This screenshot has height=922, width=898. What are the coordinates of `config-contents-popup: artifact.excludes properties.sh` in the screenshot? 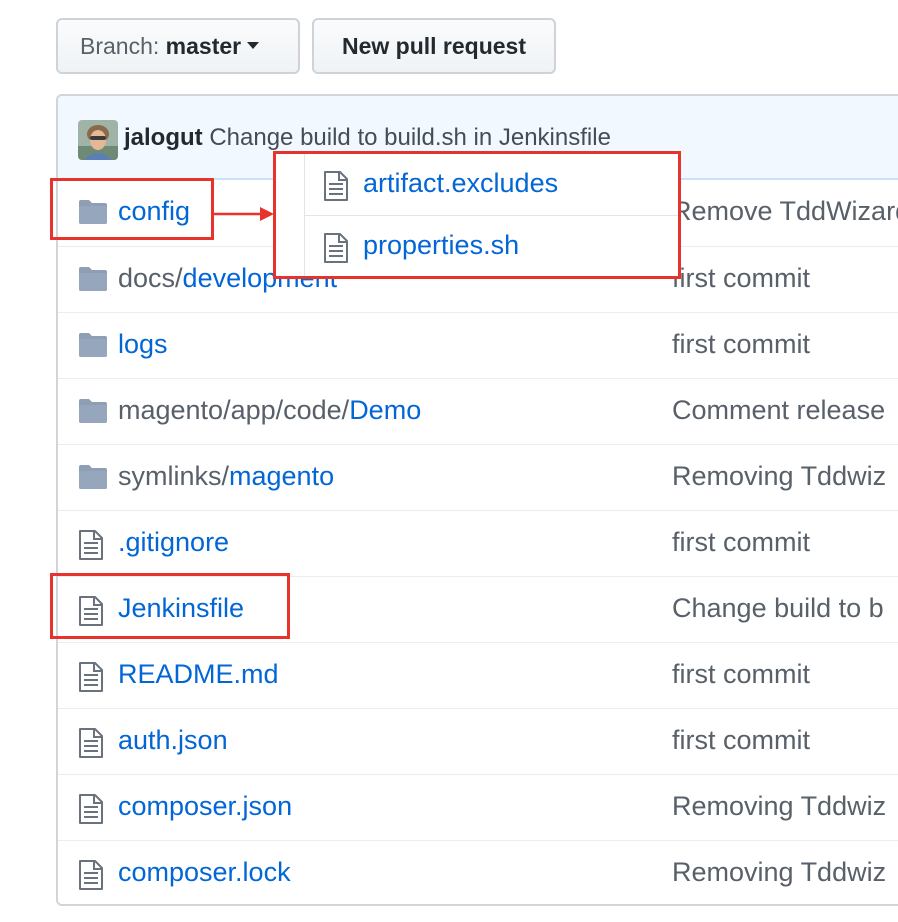 It's located at (477, 215).